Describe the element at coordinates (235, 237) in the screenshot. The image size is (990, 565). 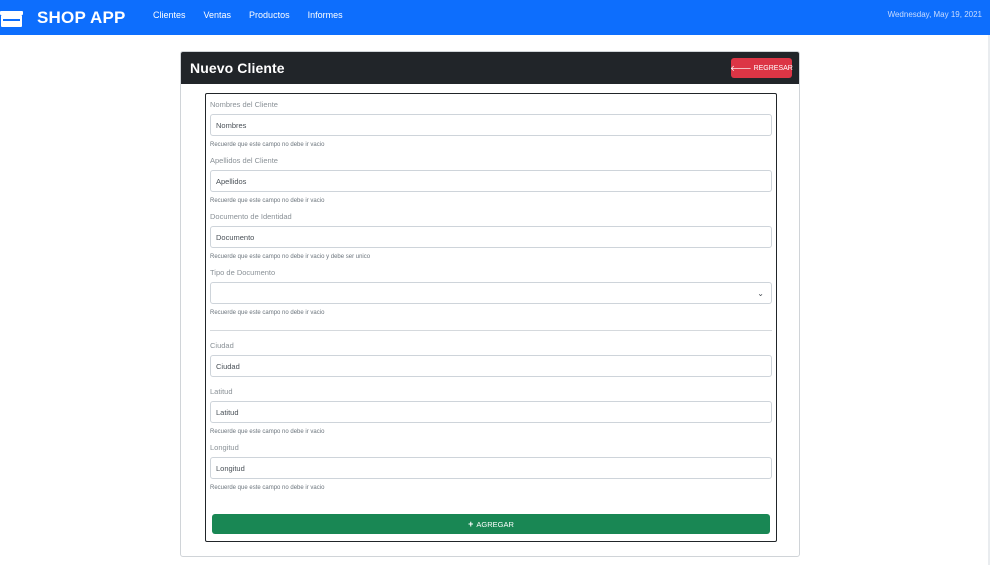
I see `documento-placeholder: Documento` at that location.